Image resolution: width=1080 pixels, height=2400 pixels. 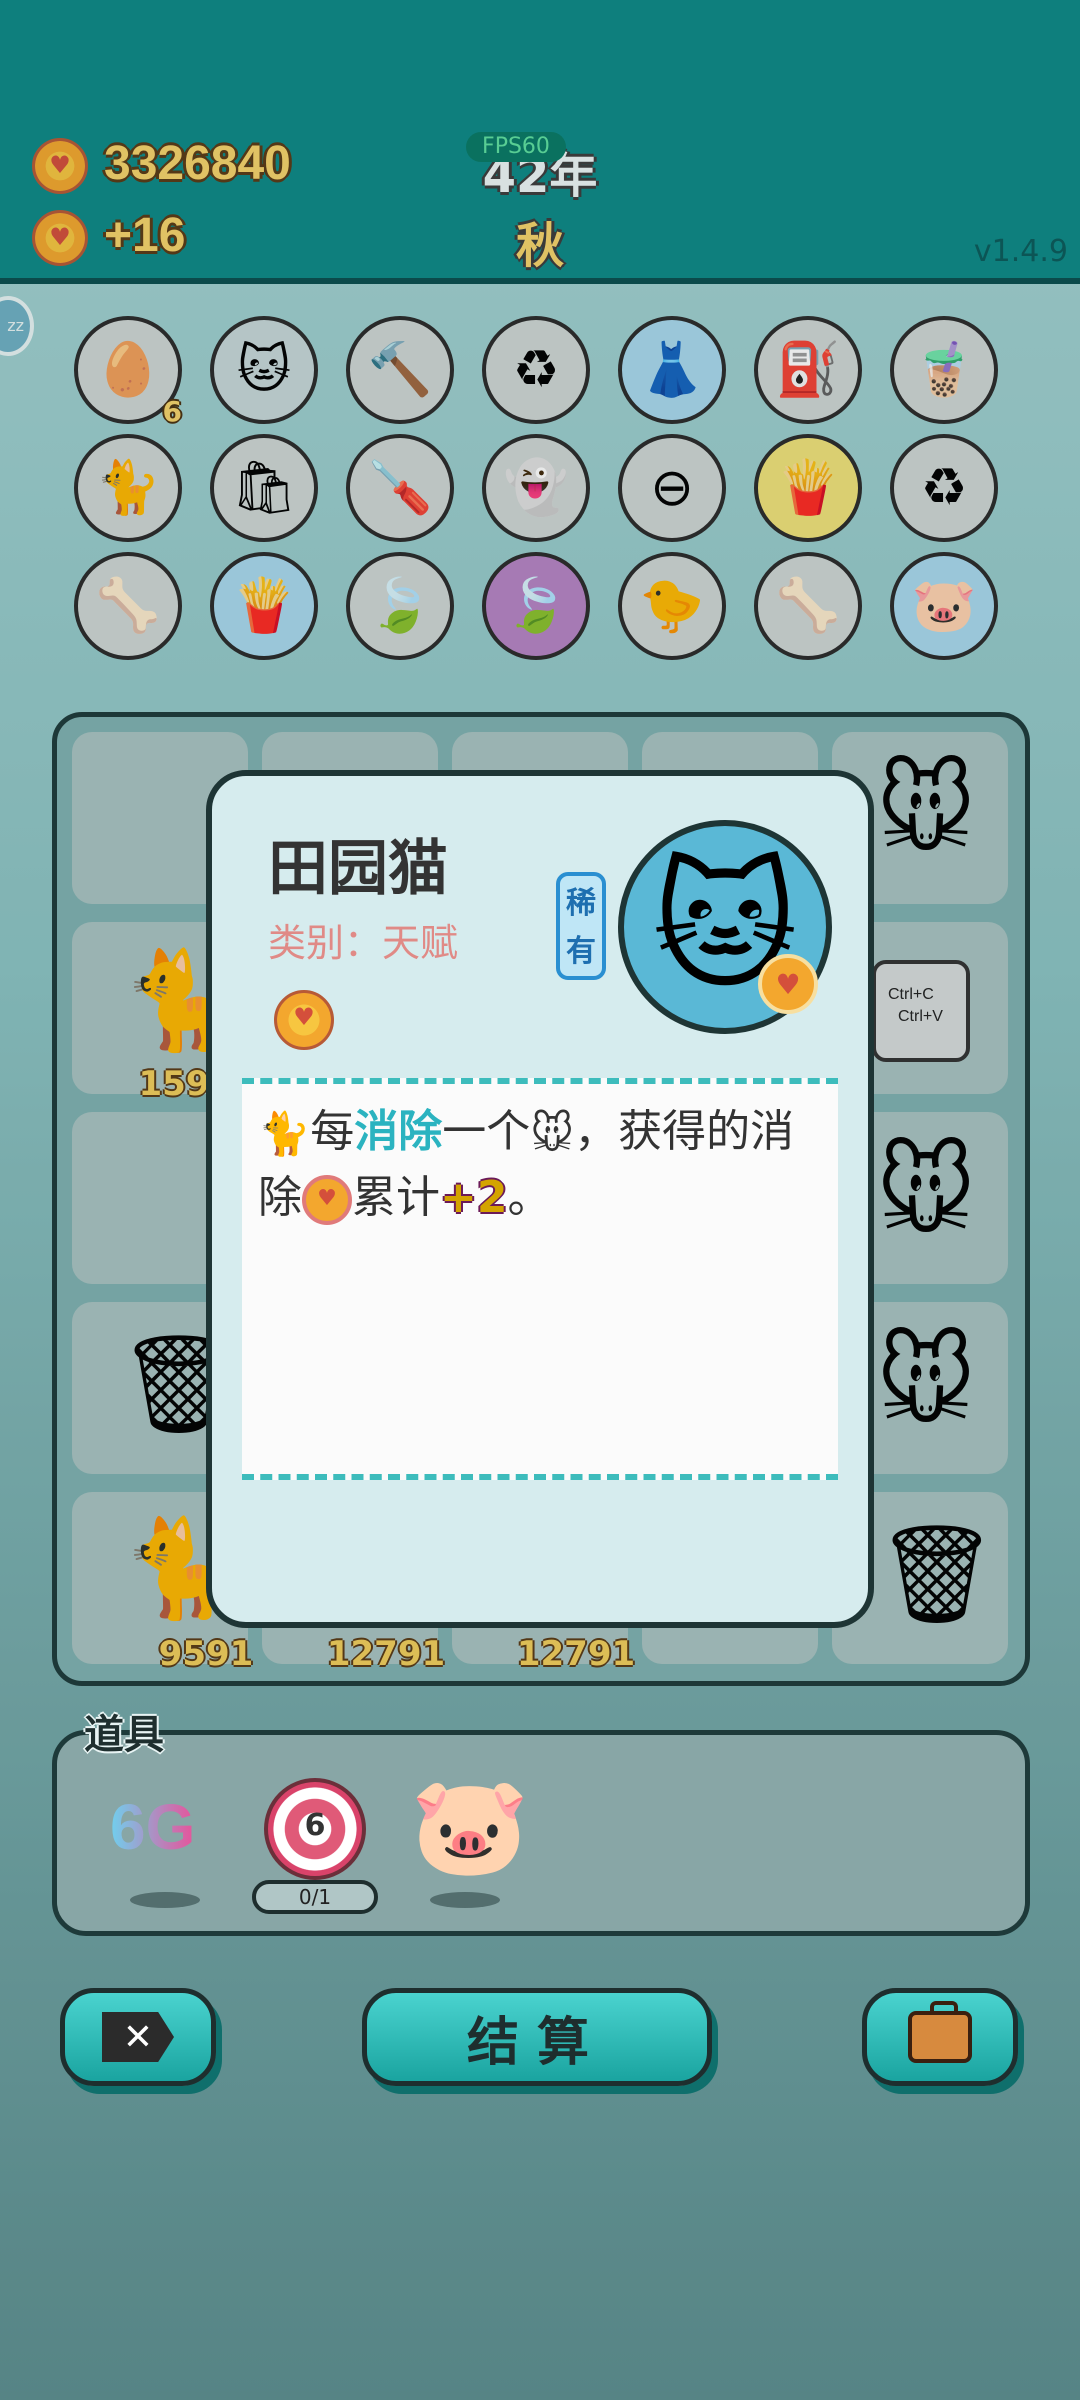 I want to click on target-uses: 0/1, so click(x=315, y=1897).